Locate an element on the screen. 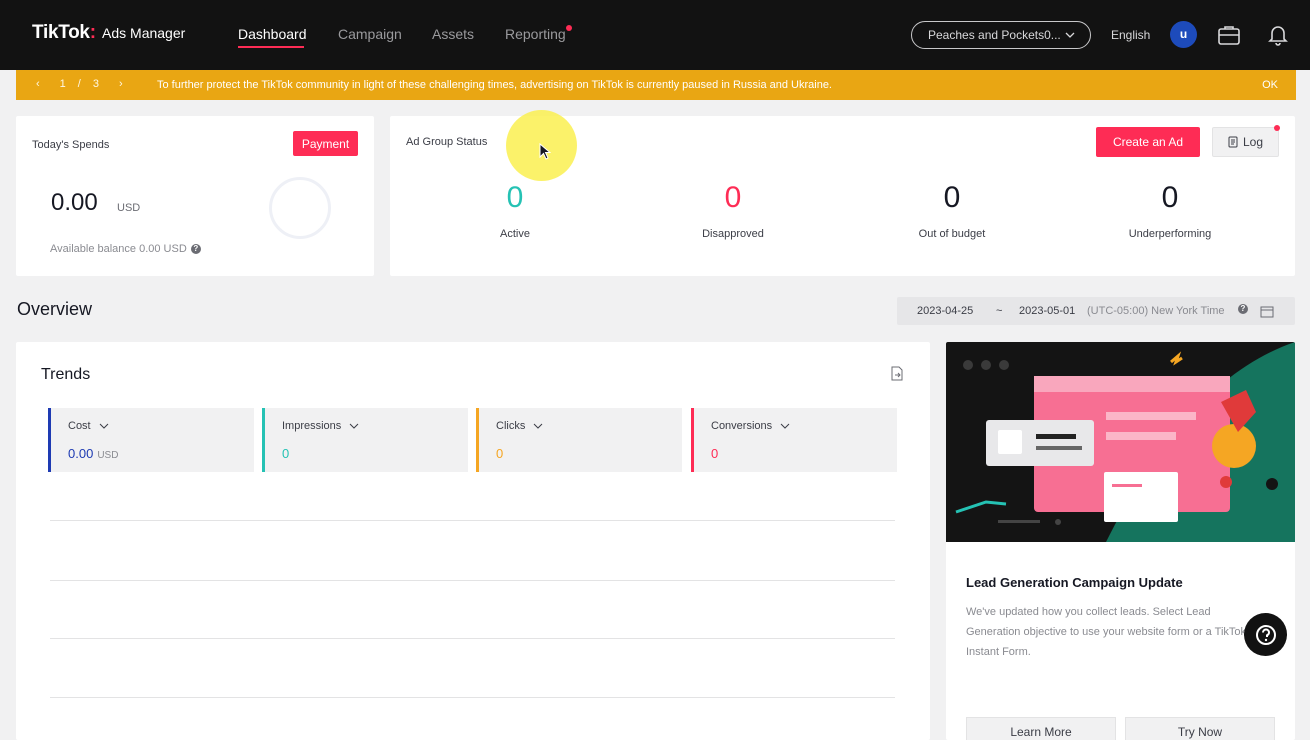 This screenshot has height=740, width=1310. calendar-icon is located at coordinates (1267, 311).